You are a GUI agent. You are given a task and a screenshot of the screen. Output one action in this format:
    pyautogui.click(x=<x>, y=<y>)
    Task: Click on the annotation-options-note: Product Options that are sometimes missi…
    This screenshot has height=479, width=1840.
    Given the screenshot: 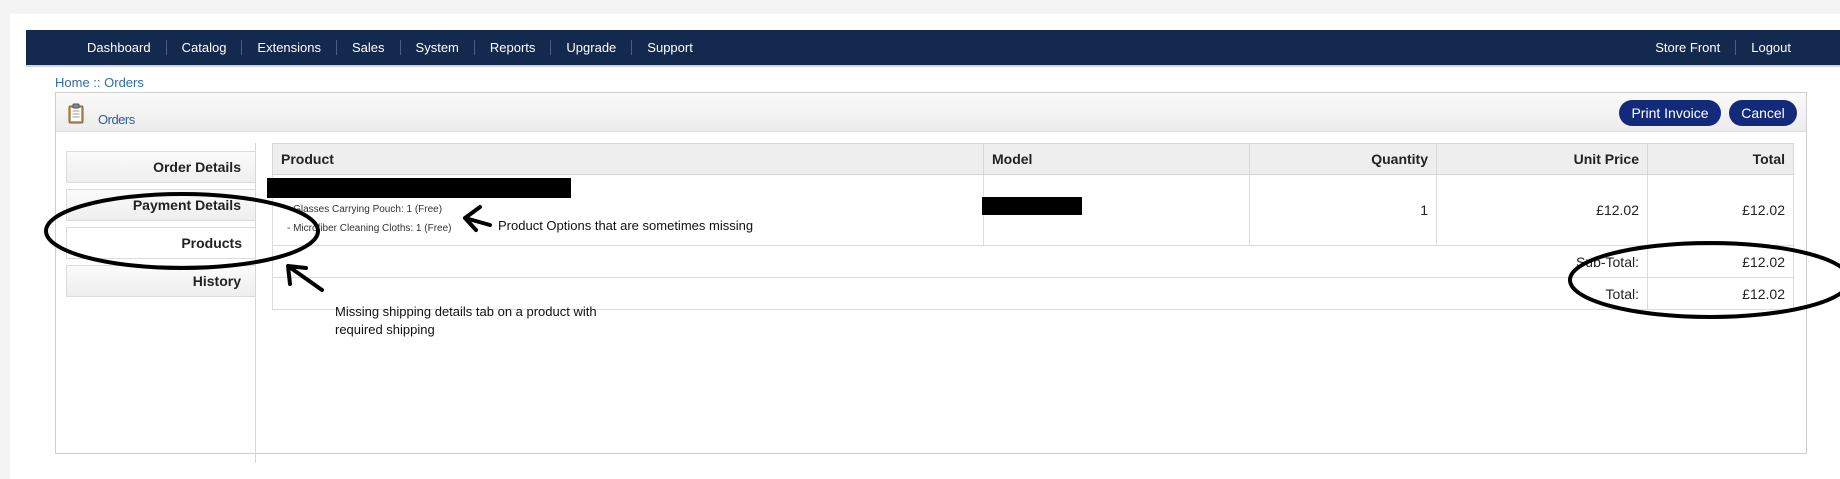 What is the action you would take?
    pyautogui.click(x=626, y=225)
    